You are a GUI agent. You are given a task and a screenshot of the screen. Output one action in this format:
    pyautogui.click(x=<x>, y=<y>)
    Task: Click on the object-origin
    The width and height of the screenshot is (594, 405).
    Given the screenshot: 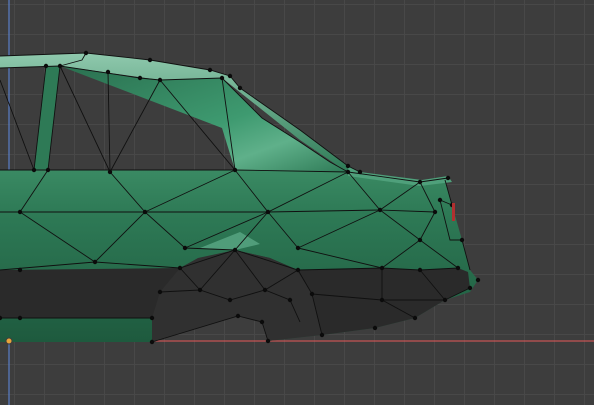 What is the action you would take?
    pyautogui.click(x=9, y=341)
    